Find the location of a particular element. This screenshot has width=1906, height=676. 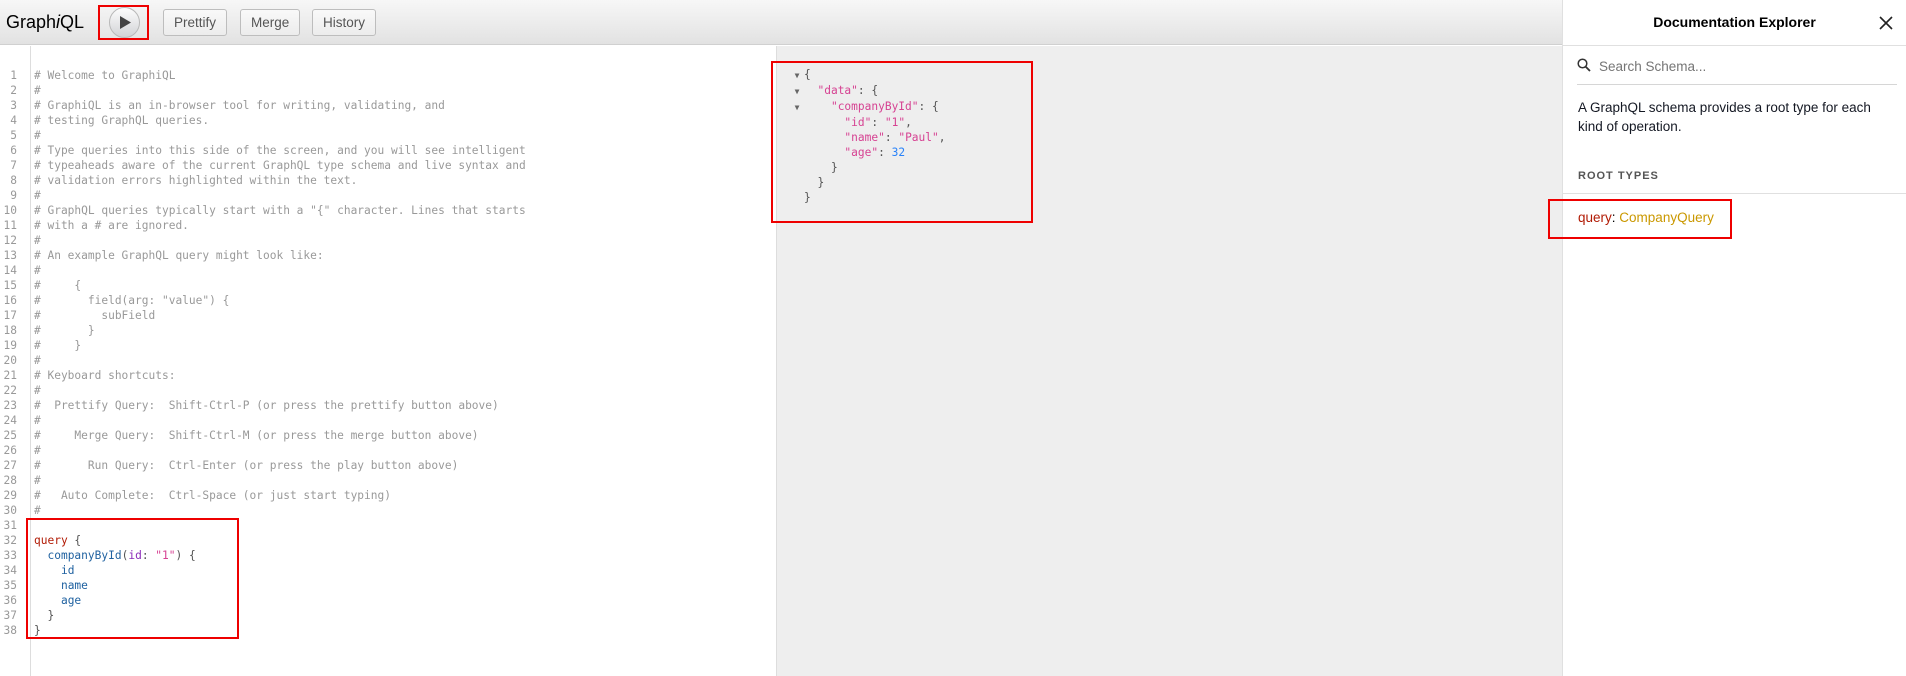

line-number: 15 is located at coordinates (10, 285).